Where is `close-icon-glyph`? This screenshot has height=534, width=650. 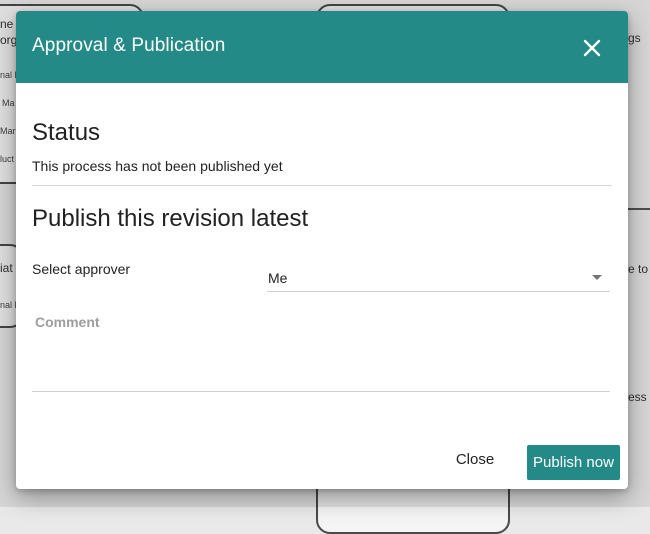 close-icon-glyph is located at coordinates (592, 48).